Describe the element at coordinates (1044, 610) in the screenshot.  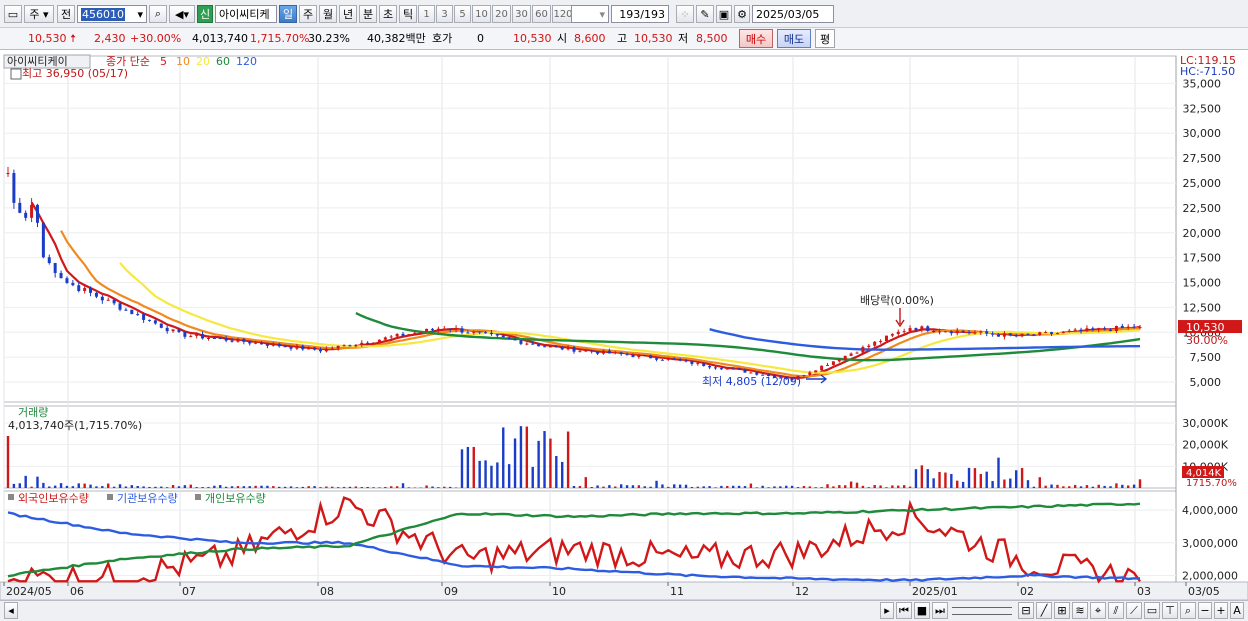
I see `tool-line-icon: ╱` at that location.